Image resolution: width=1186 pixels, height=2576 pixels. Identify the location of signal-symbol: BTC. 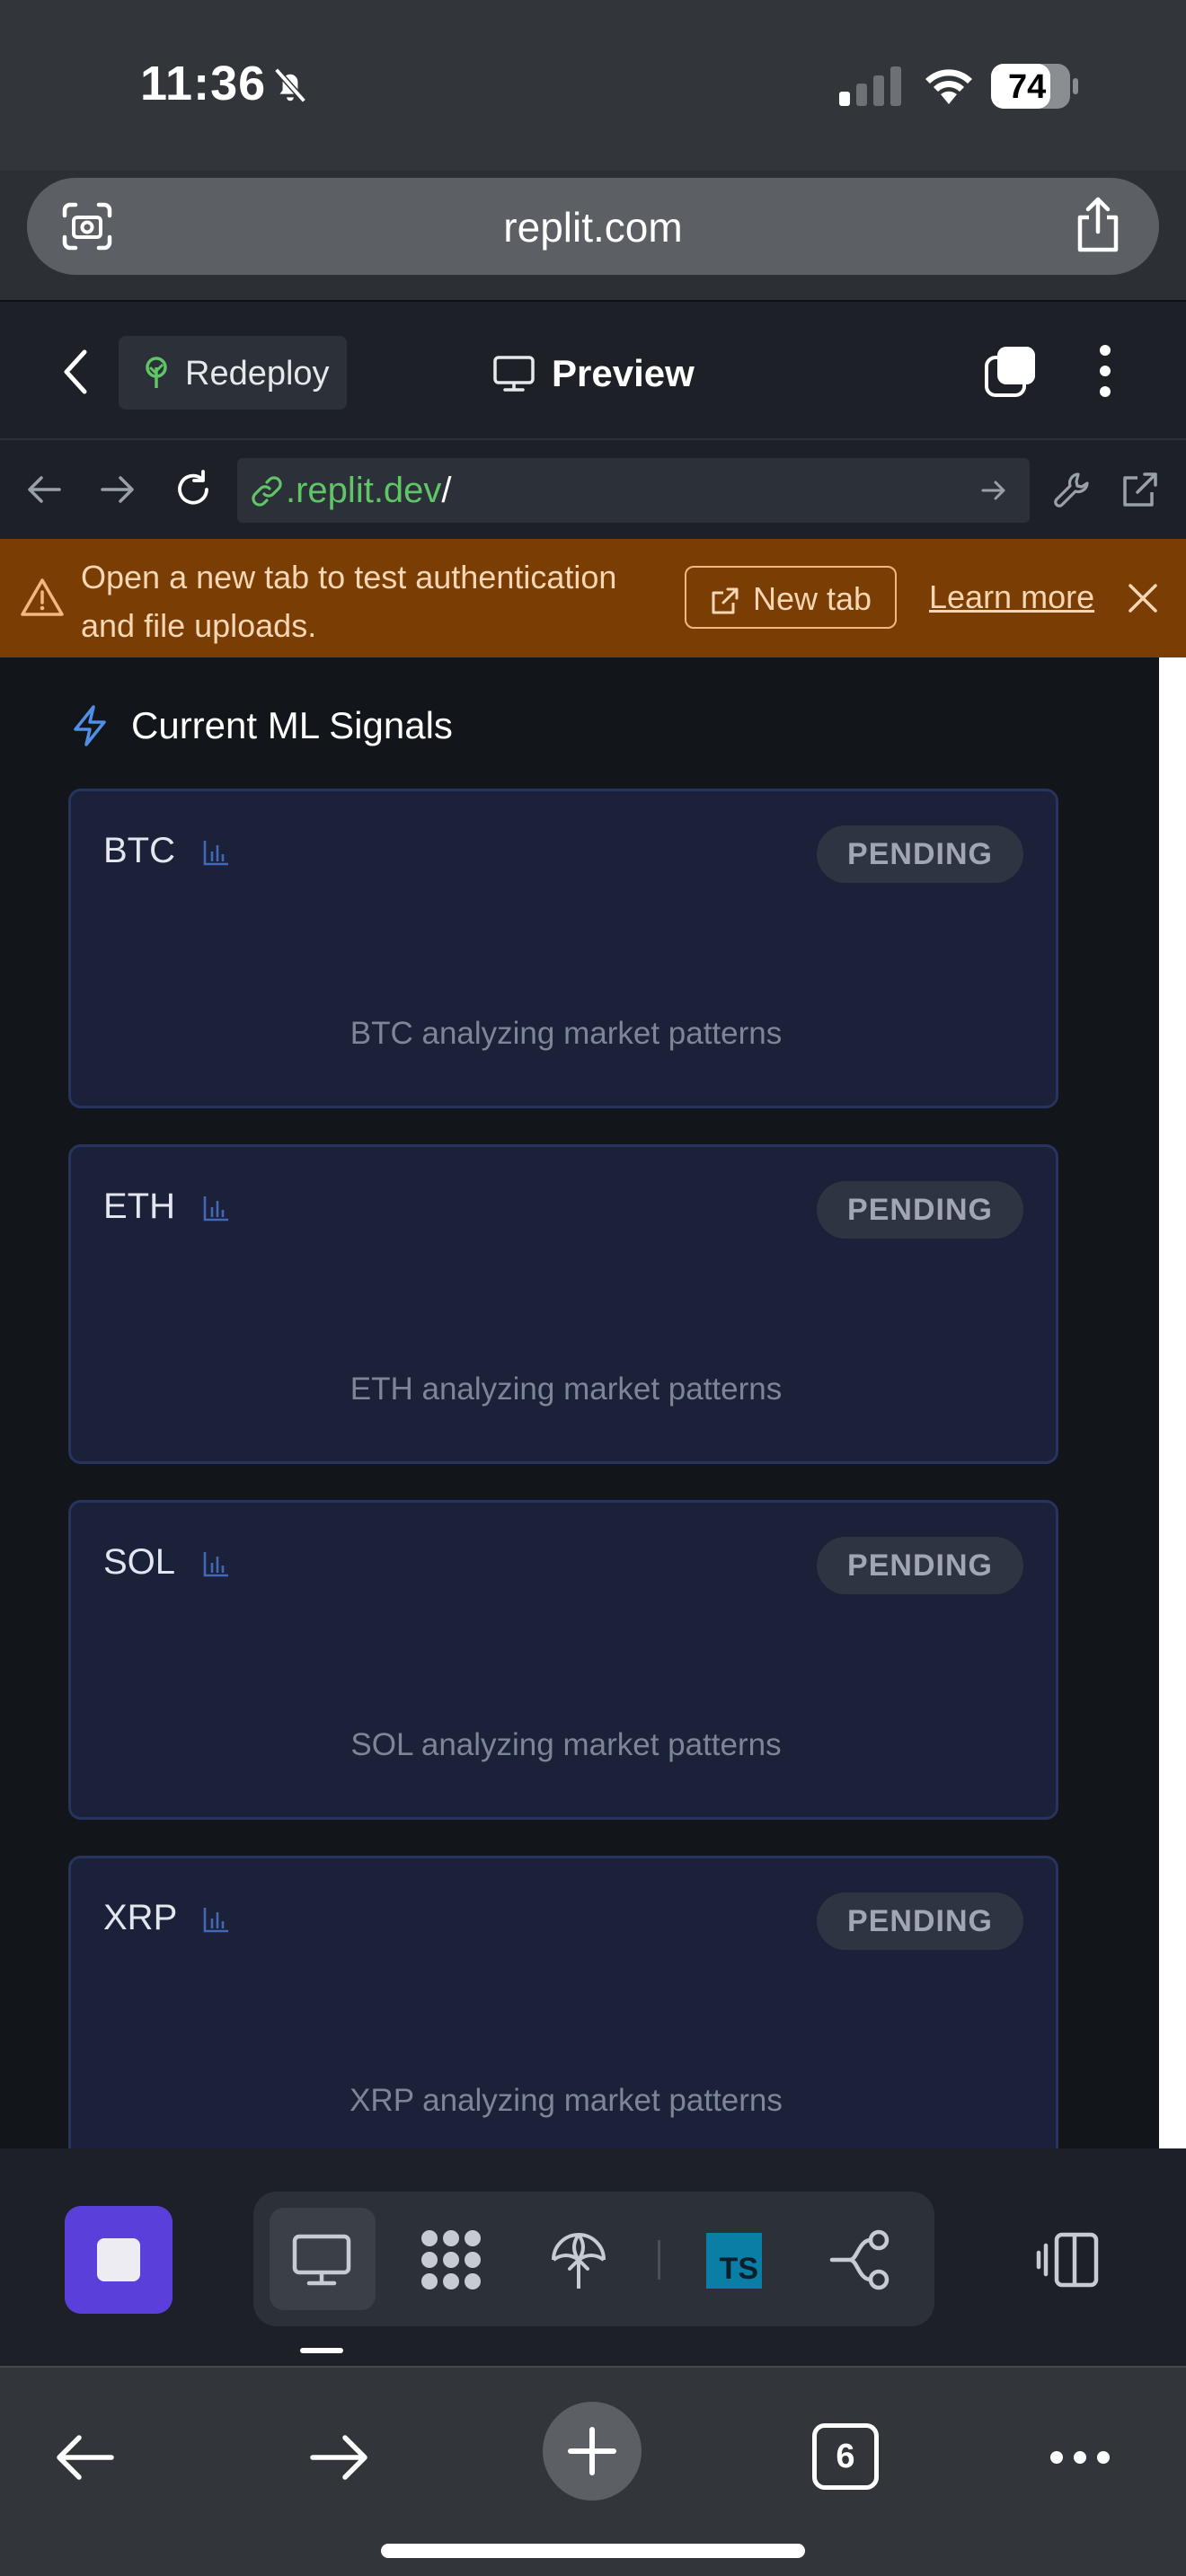
(139, 850).